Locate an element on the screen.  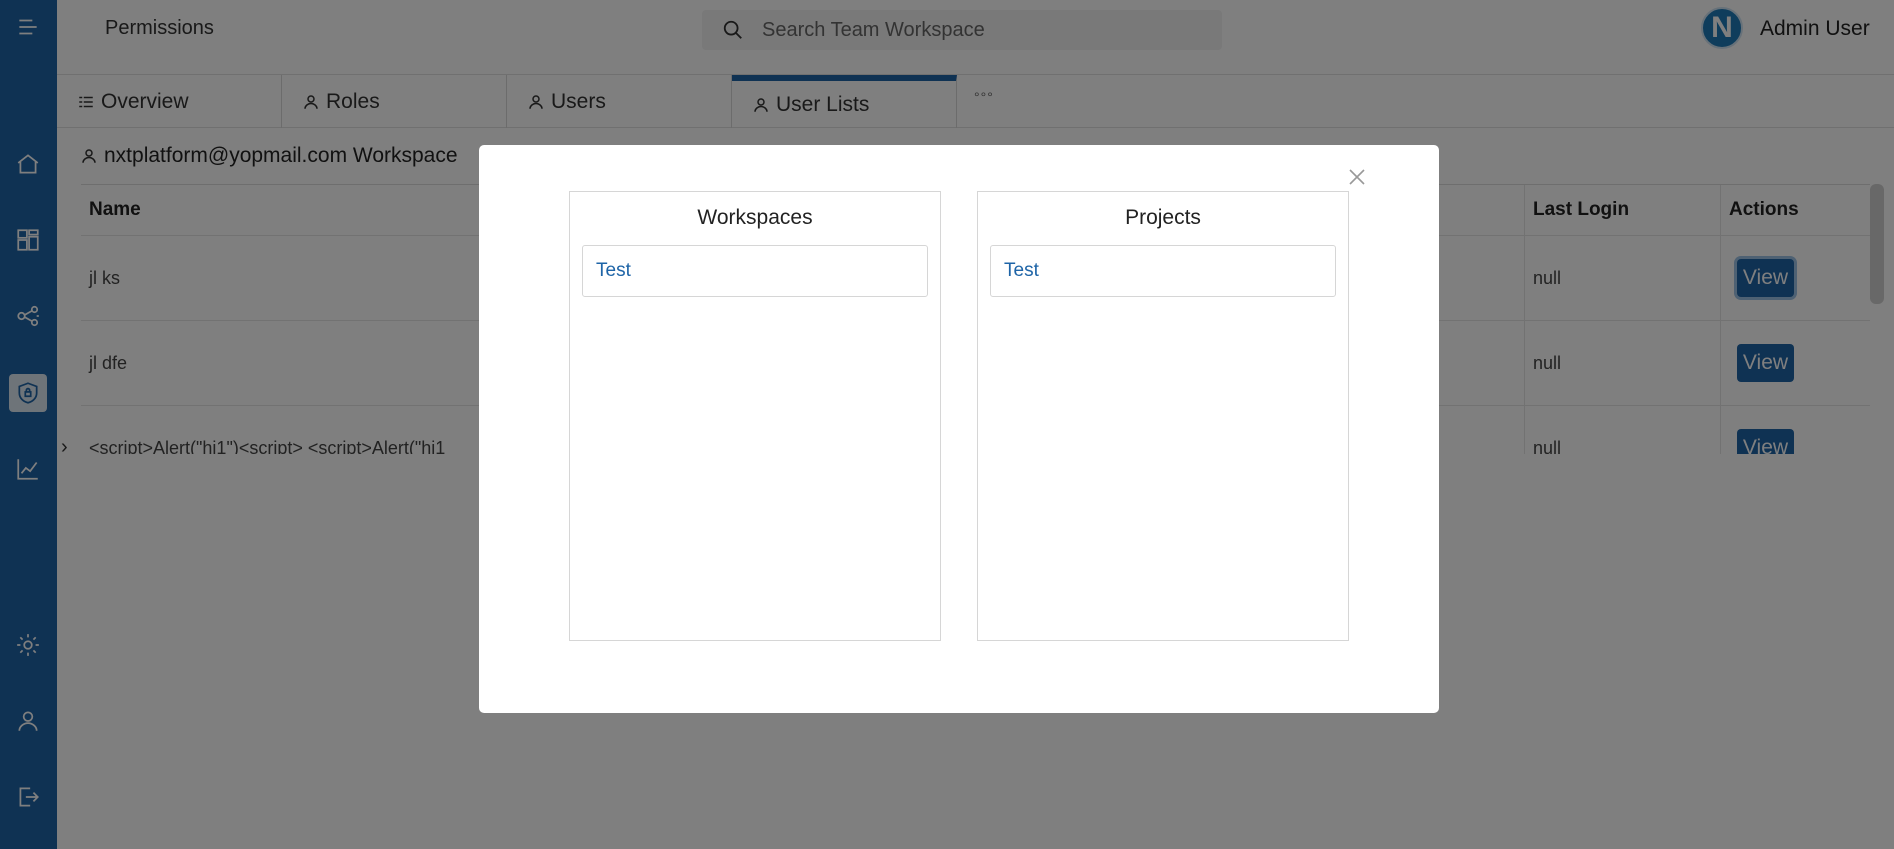
close-icon is located at coordinates (1357, 177).